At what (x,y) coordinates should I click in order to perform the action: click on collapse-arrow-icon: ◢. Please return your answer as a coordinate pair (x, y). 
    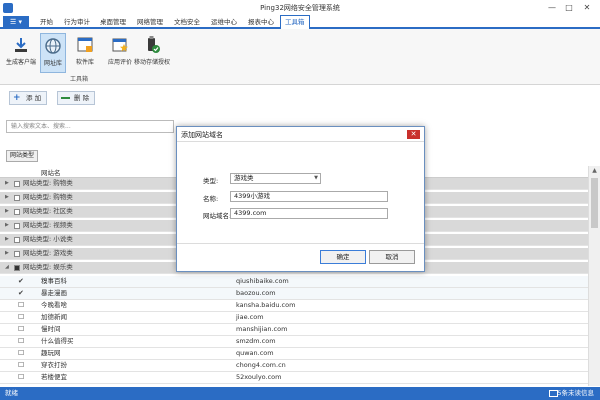
    Looking at the image, I should click on (7, 267).